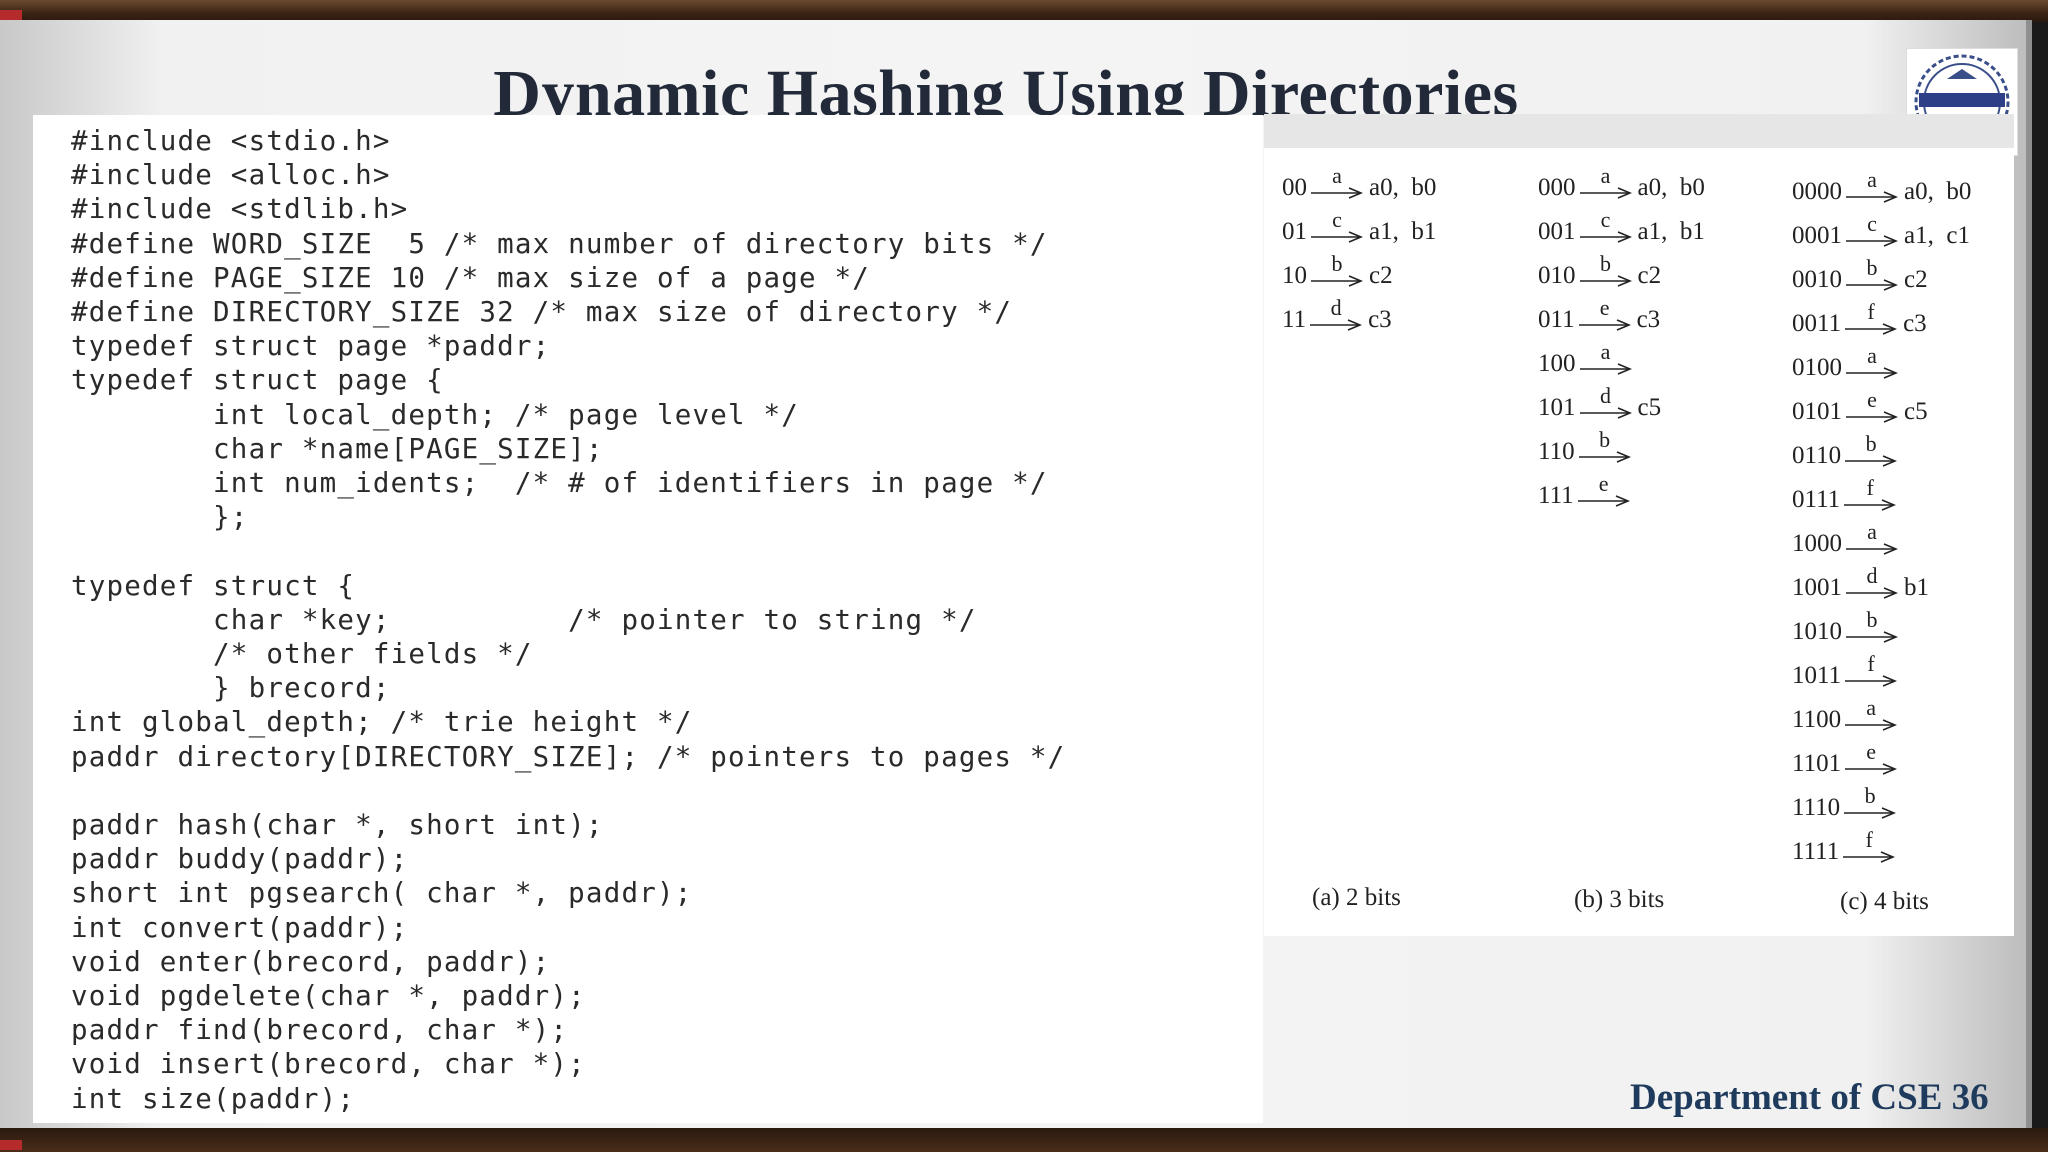 This screenshot has width=2048, height=1152. I want to click on directory-entry: 00 a a0, b0, so click(1359, 186).